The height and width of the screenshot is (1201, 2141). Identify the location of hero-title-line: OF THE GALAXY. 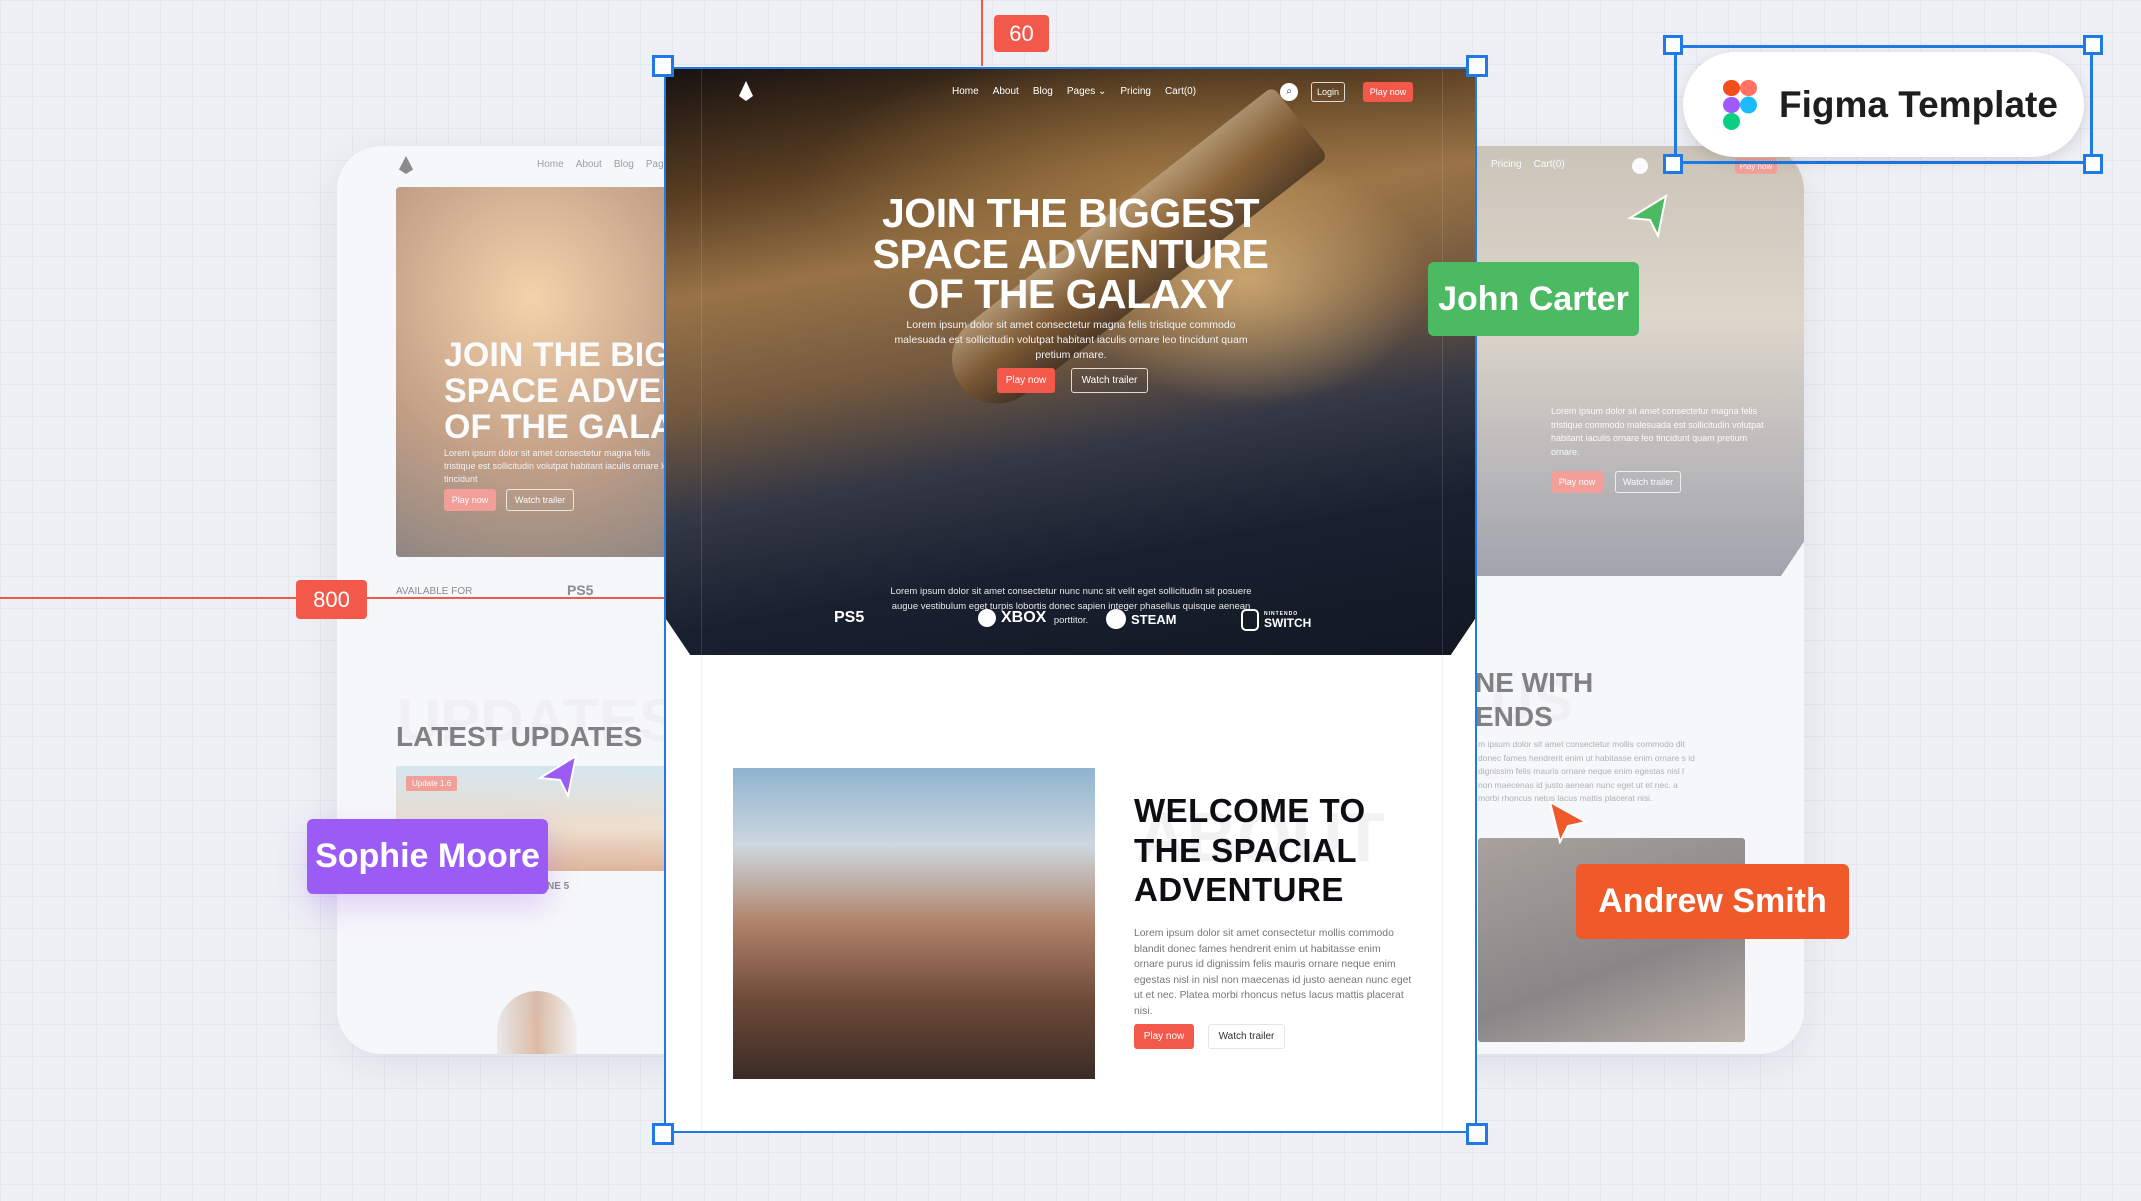
(1070, 294).